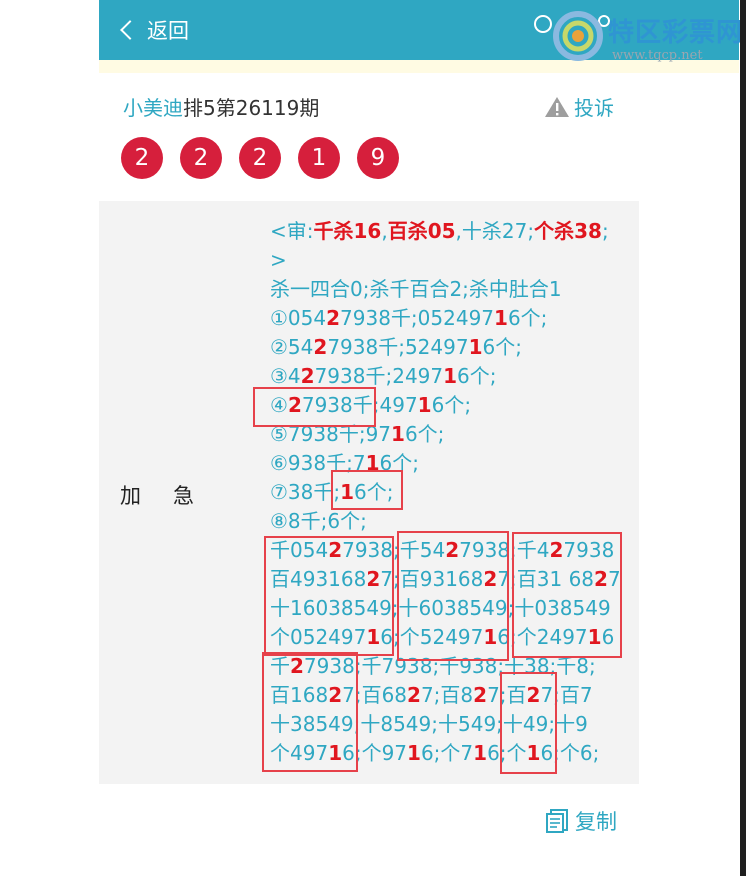 This screenshot has width=746, height=876. I want to click on prediction-text-segment: 7;百8, so click(447, 695).